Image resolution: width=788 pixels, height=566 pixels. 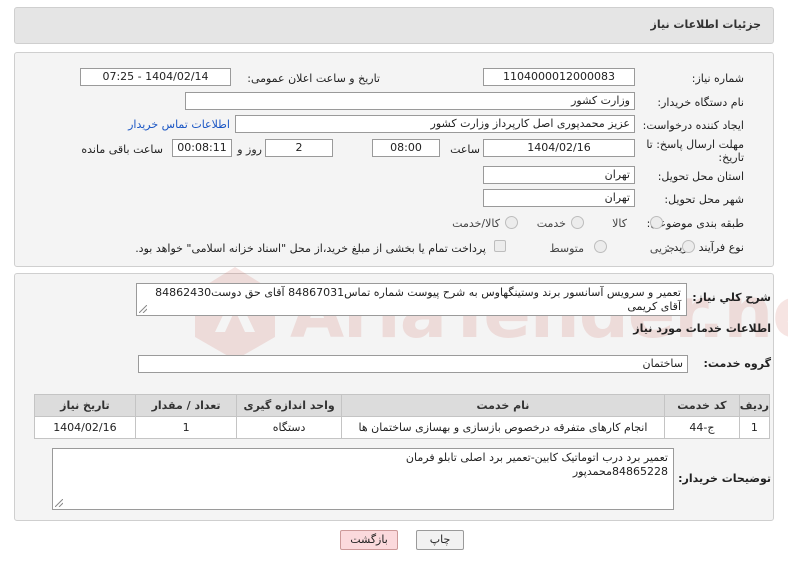 What do you see at coordinates (559, 175) in the screenshot?
I see `province-field: تهران` at bounding box center [559, 175].